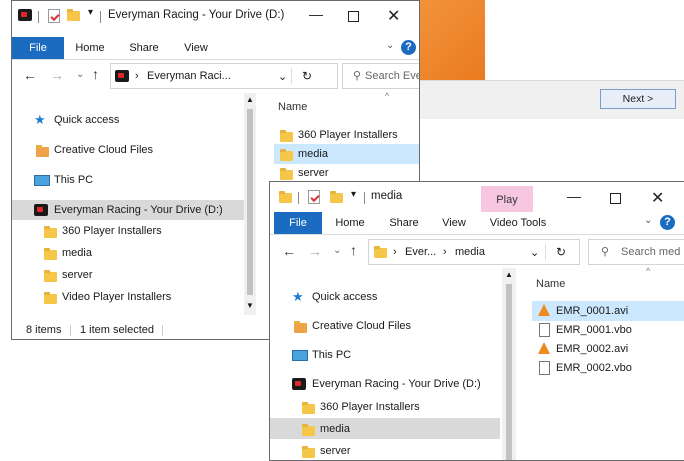  I want to click on title-bar: ▾ media Play — ✕, so click(477, 197).